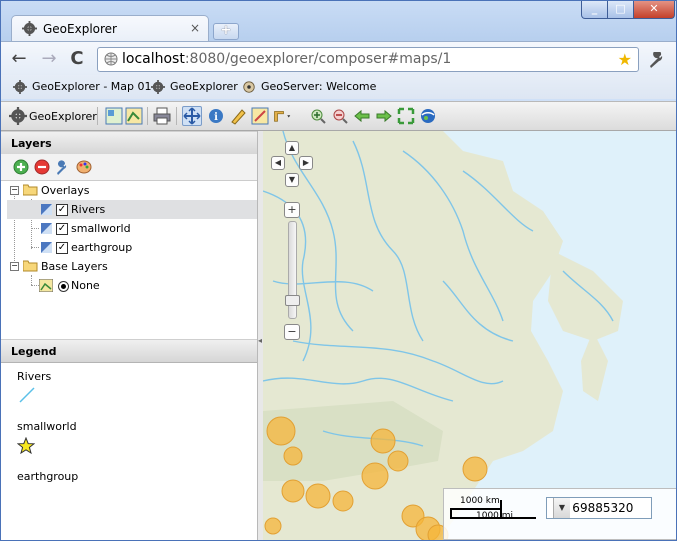  I want to click on reload-button: C, so click(77, 59).